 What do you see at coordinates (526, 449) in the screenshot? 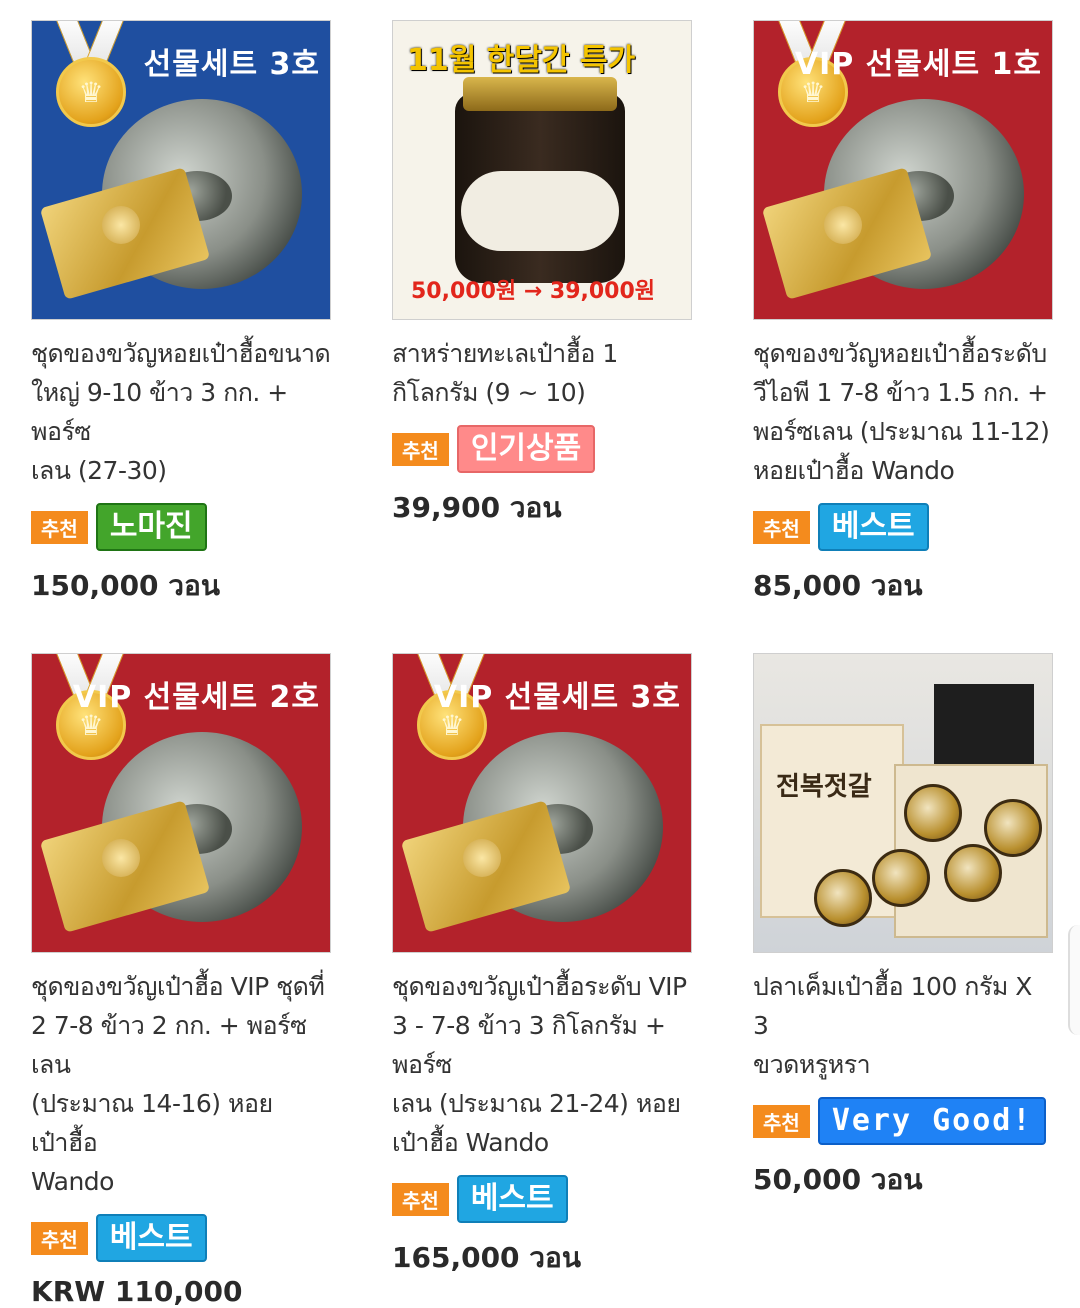
I see `popular-badge: 인기상품` at bounding box center [526, 449].